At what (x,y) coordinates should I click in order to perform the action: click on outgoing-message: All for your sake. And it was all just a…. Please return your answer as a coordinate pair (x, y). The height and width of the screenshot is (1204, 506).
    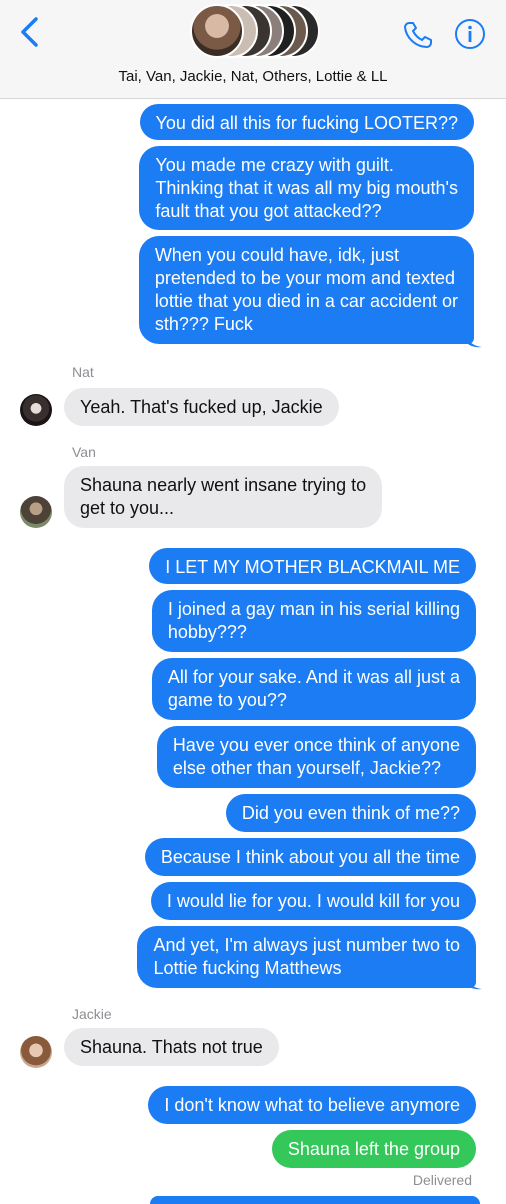
    Looking at the image, I should click on (313, 689).